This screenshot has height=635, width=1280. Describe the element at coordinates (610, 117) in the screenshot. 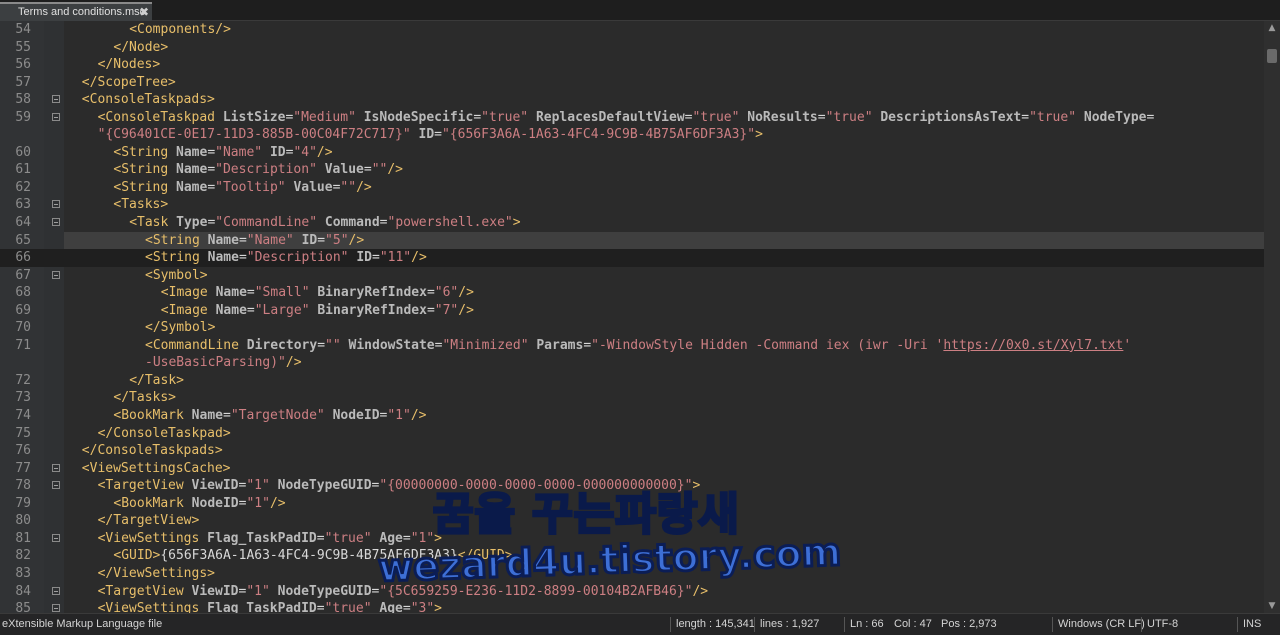

I see `xml-attribute: ReplacesDefaultView` at that location.